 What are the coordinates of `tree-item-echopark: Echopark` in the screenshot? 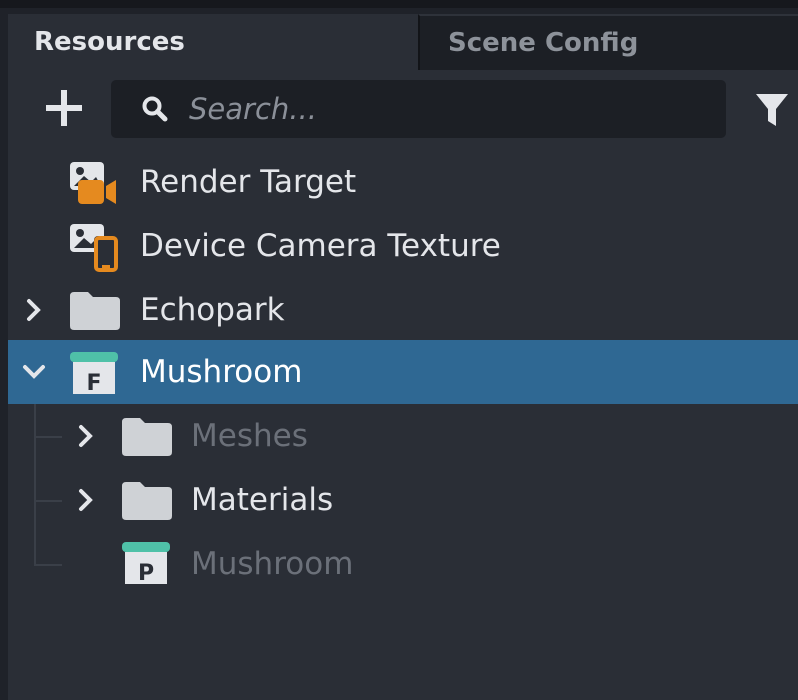 It's located at (403, 310).